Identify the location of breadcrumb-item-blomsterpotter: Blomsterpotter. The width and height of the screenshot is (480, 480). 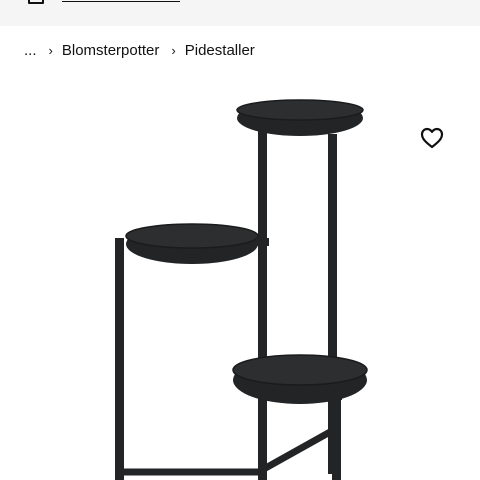
(111, 50).